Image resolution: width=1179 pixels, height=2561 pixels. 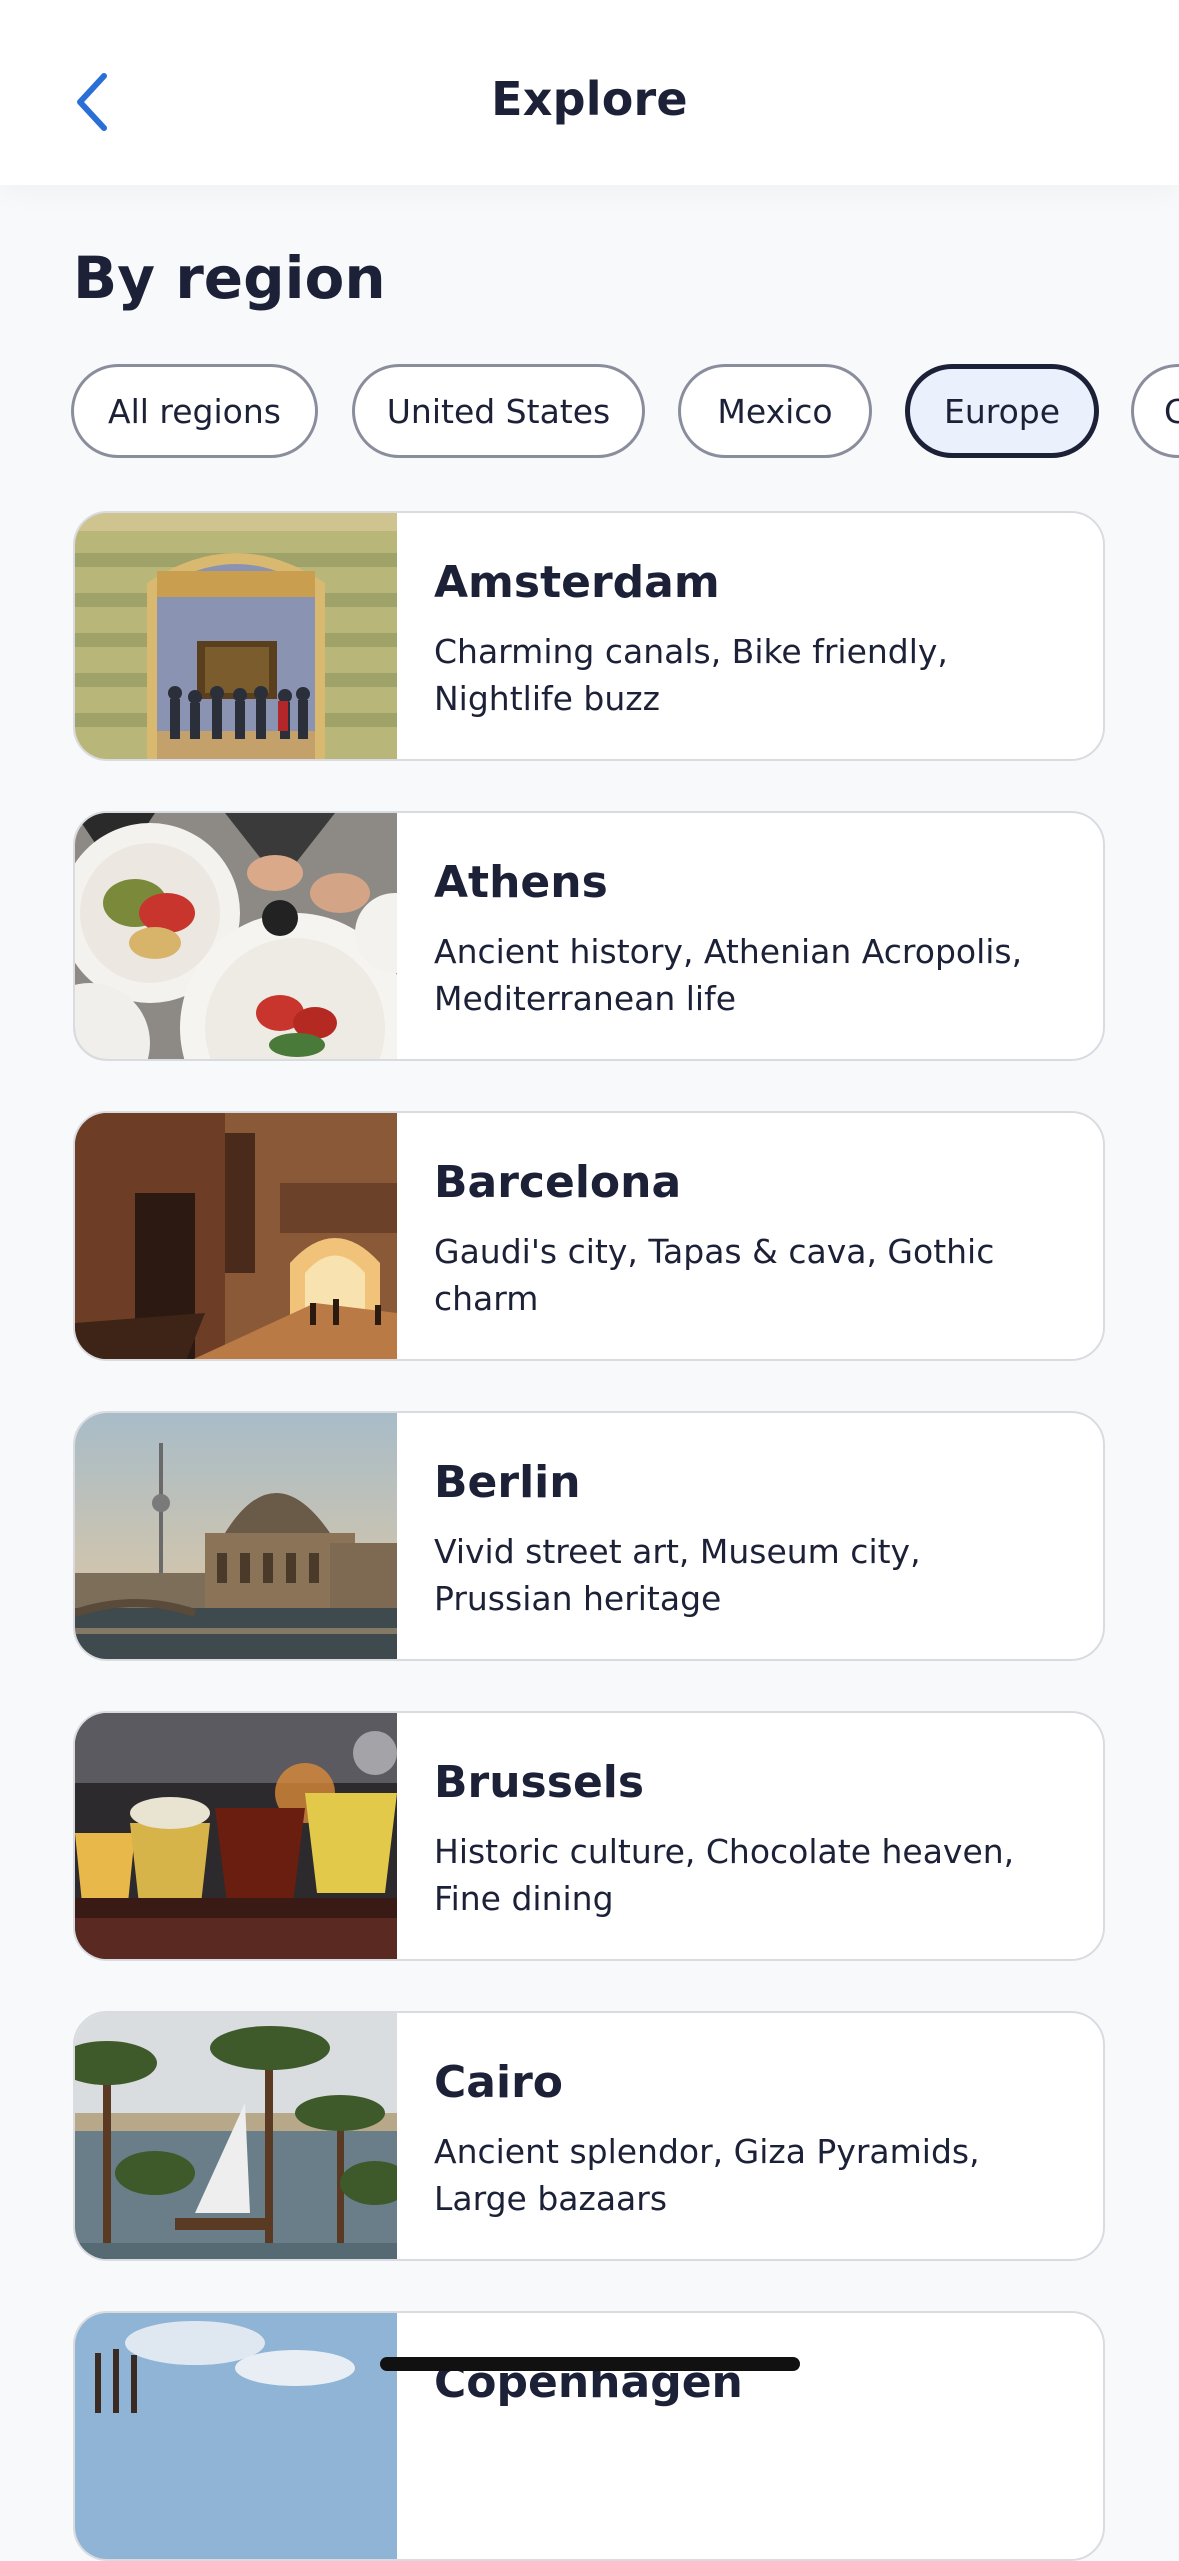 What do you see at coordinates (236, 2436) in the screenshot?
I see `copenhagen-thumbnail` at bounding box center [236, 2436].